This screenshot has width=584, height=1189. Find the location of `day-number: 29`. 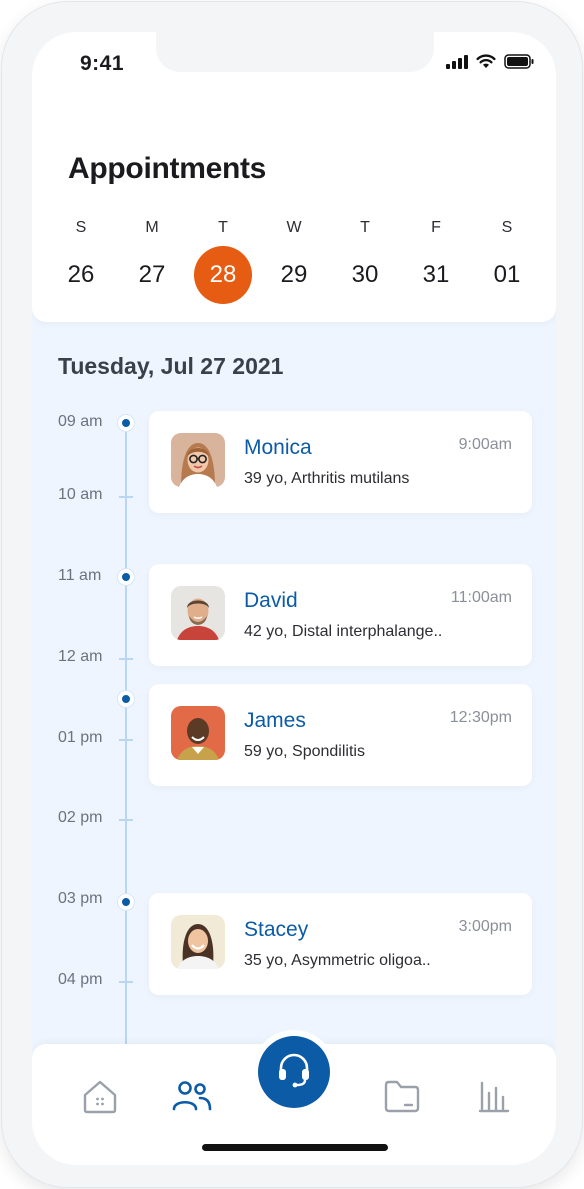

day-number: 29 is located at coordinates (294, 274).